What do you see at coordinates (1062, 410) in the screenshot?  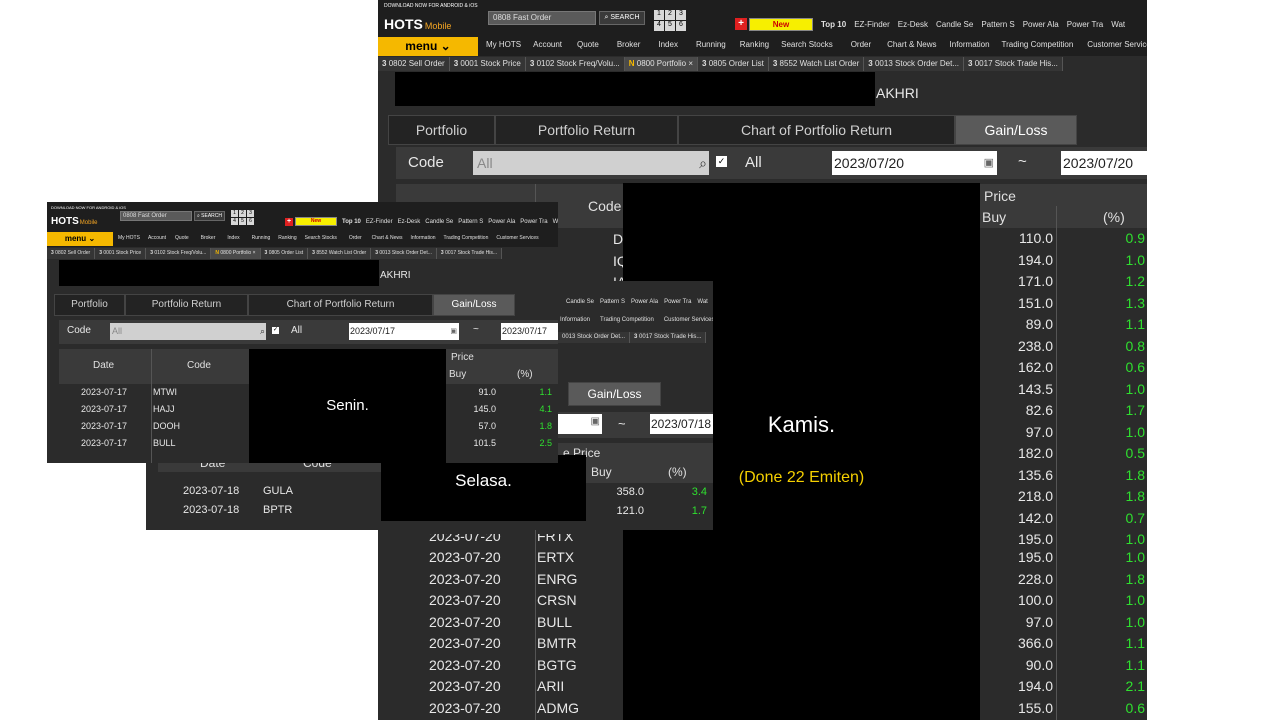 I see `table-row: 82.6 1.7` at bounding box center [1062, 410].